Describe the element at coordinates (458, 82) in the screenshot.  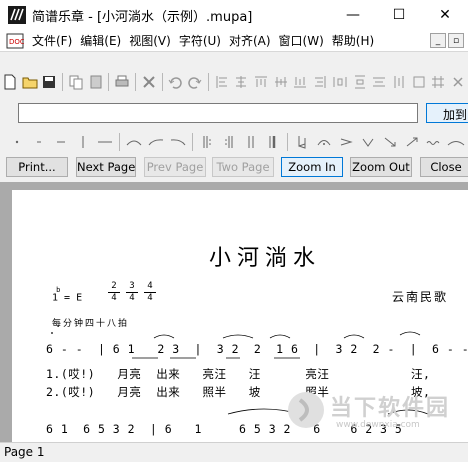
I see `close-x-icon` at that location.